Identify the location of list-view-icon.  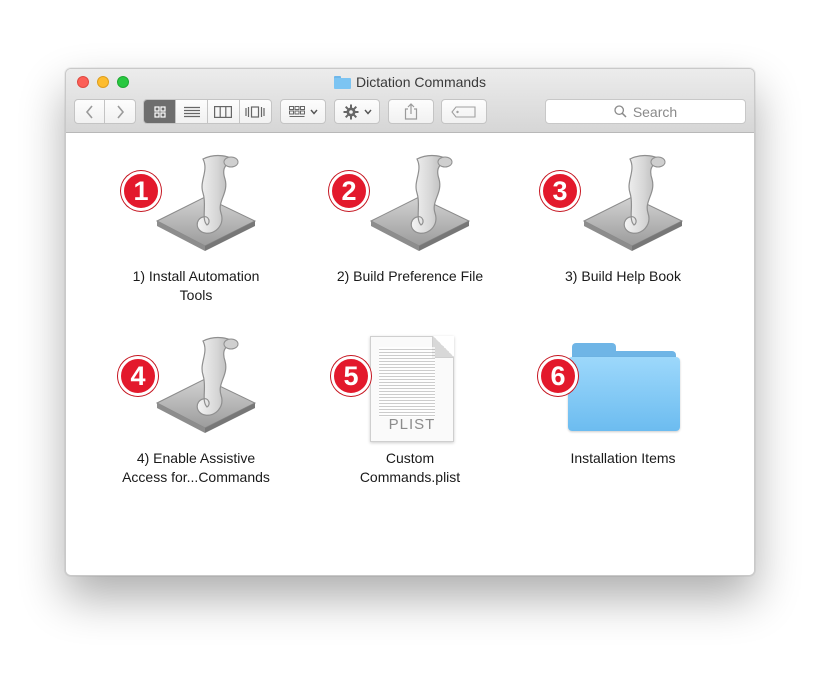
(191, 111).